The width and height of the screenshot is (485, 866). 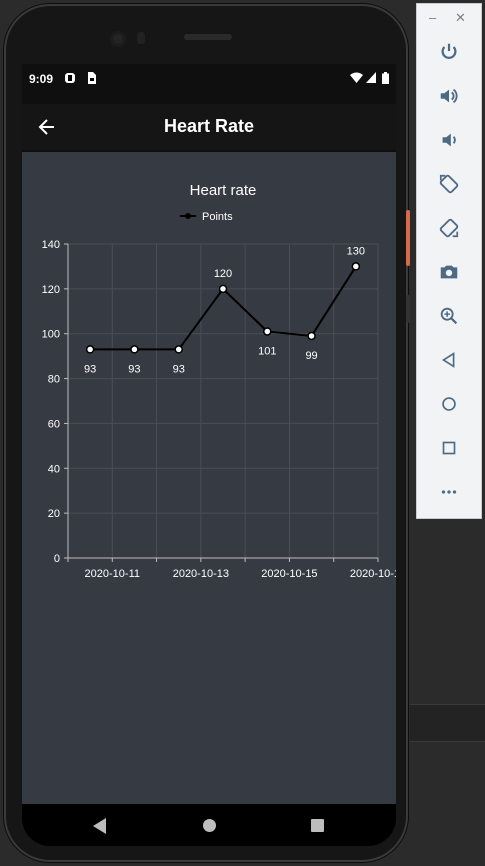 I want to click on y-tick-label: 120, so click(x=51, y=290).